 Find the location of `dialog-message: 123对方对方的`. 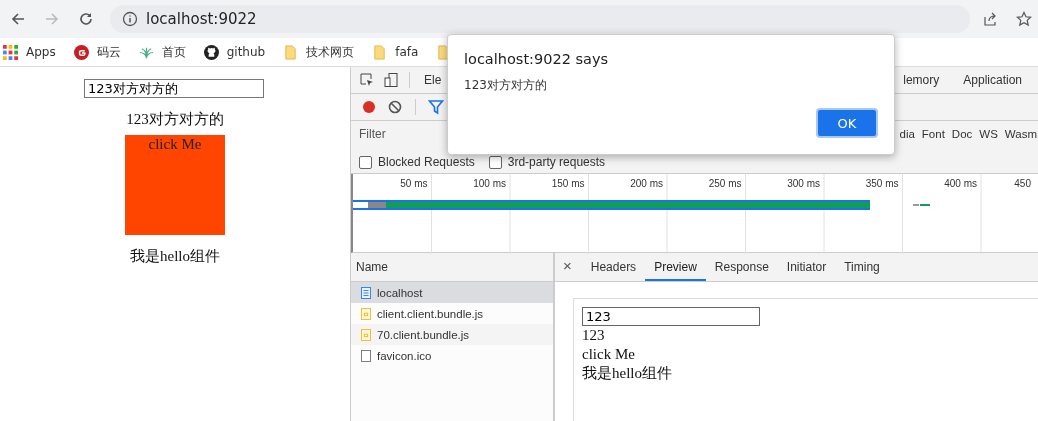

dialog-message: 123对方对方的 is located at coordinates (506, 85).